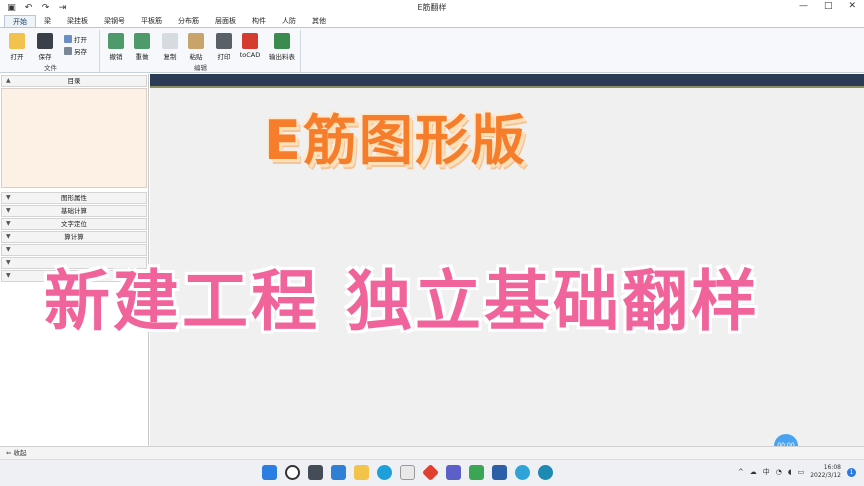  I want to click on floppy-icon, so click(45, 41).